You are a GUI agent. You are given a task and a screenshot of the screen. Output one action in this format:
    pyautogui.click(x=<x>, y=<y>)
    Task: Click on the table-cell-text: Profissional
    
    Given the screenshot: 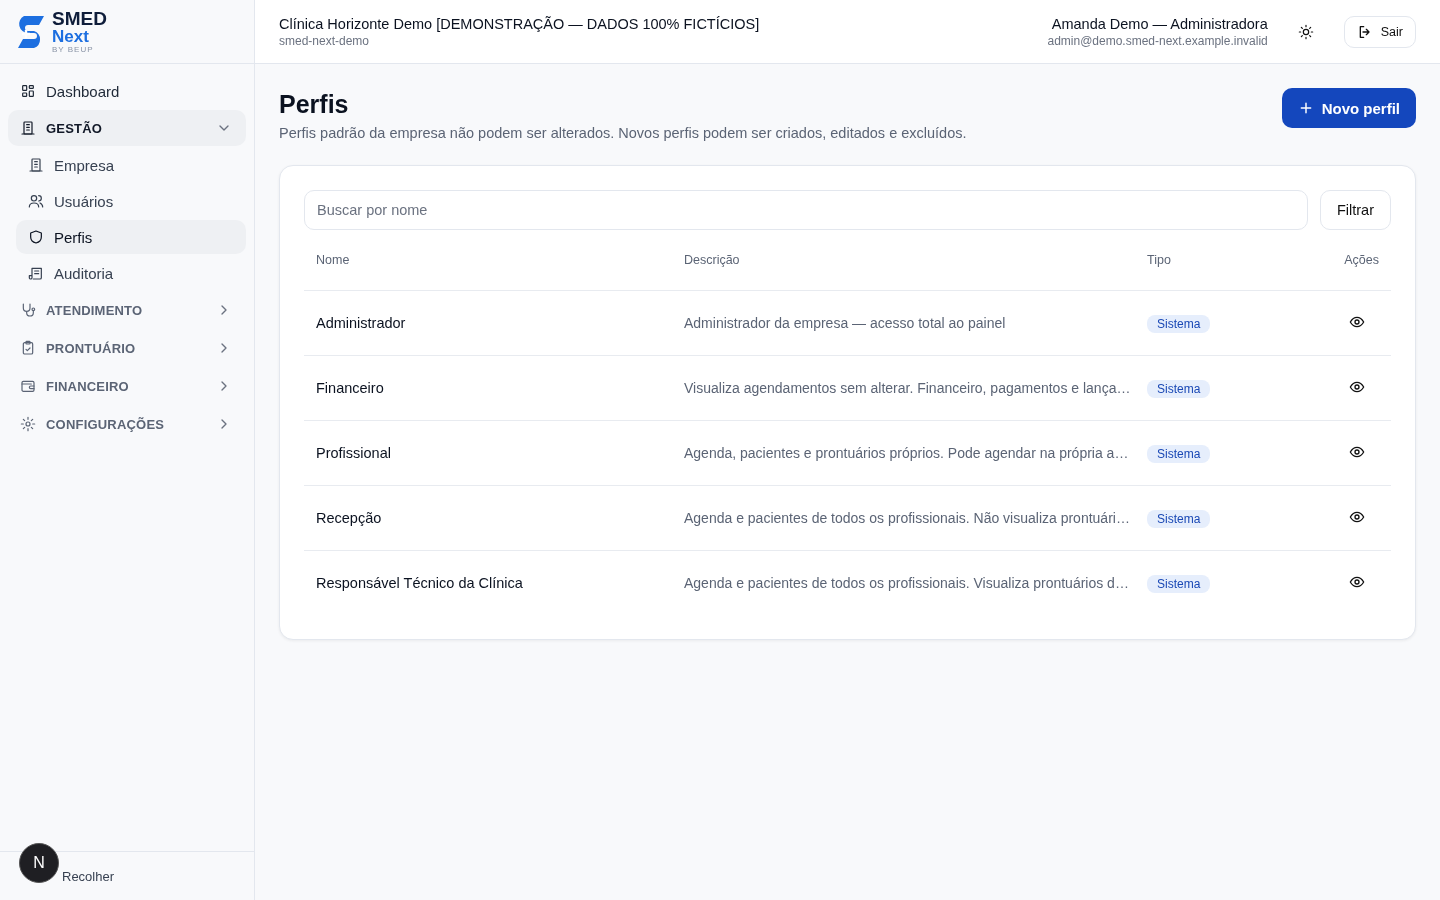 What is the action you would take?
    pyautogui.click(x=354, y=453)
    